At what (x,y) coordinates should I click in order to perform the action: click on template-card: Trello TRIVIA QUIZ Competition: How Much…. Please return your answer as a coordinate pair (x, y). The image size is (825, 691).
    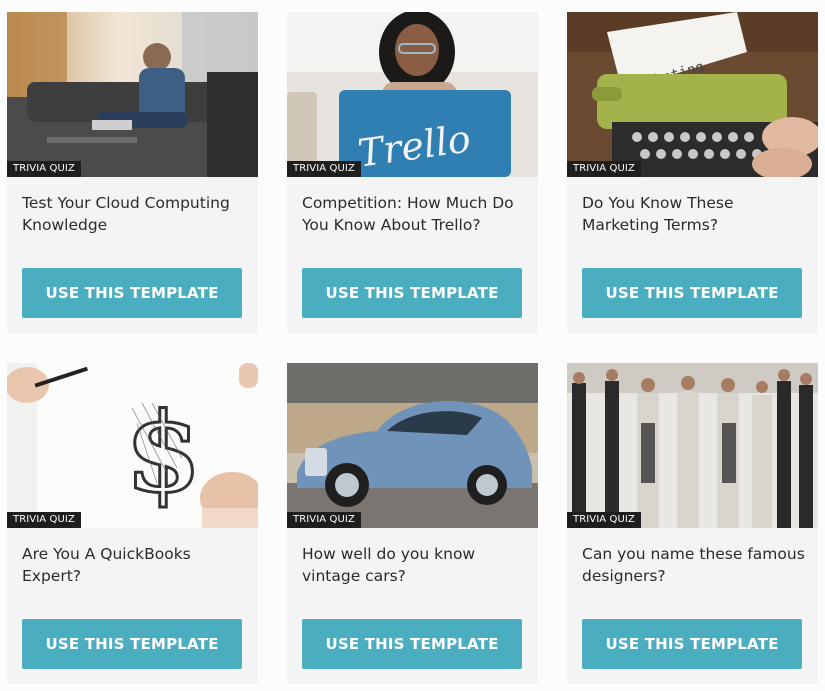
    Looking at the image, I should click on (412, 172).